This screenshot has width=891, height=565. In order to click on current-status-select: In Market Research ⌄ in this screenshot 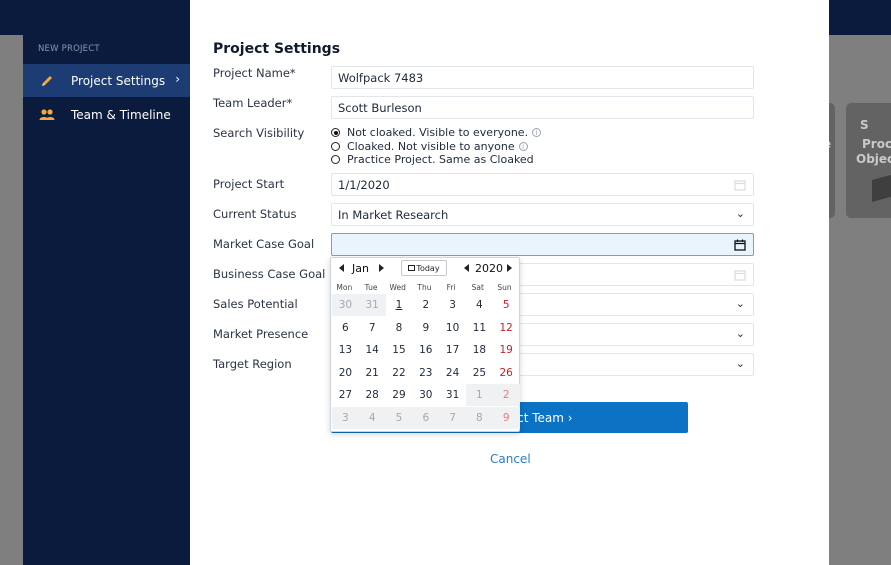, I will do `click(542, 214)`.